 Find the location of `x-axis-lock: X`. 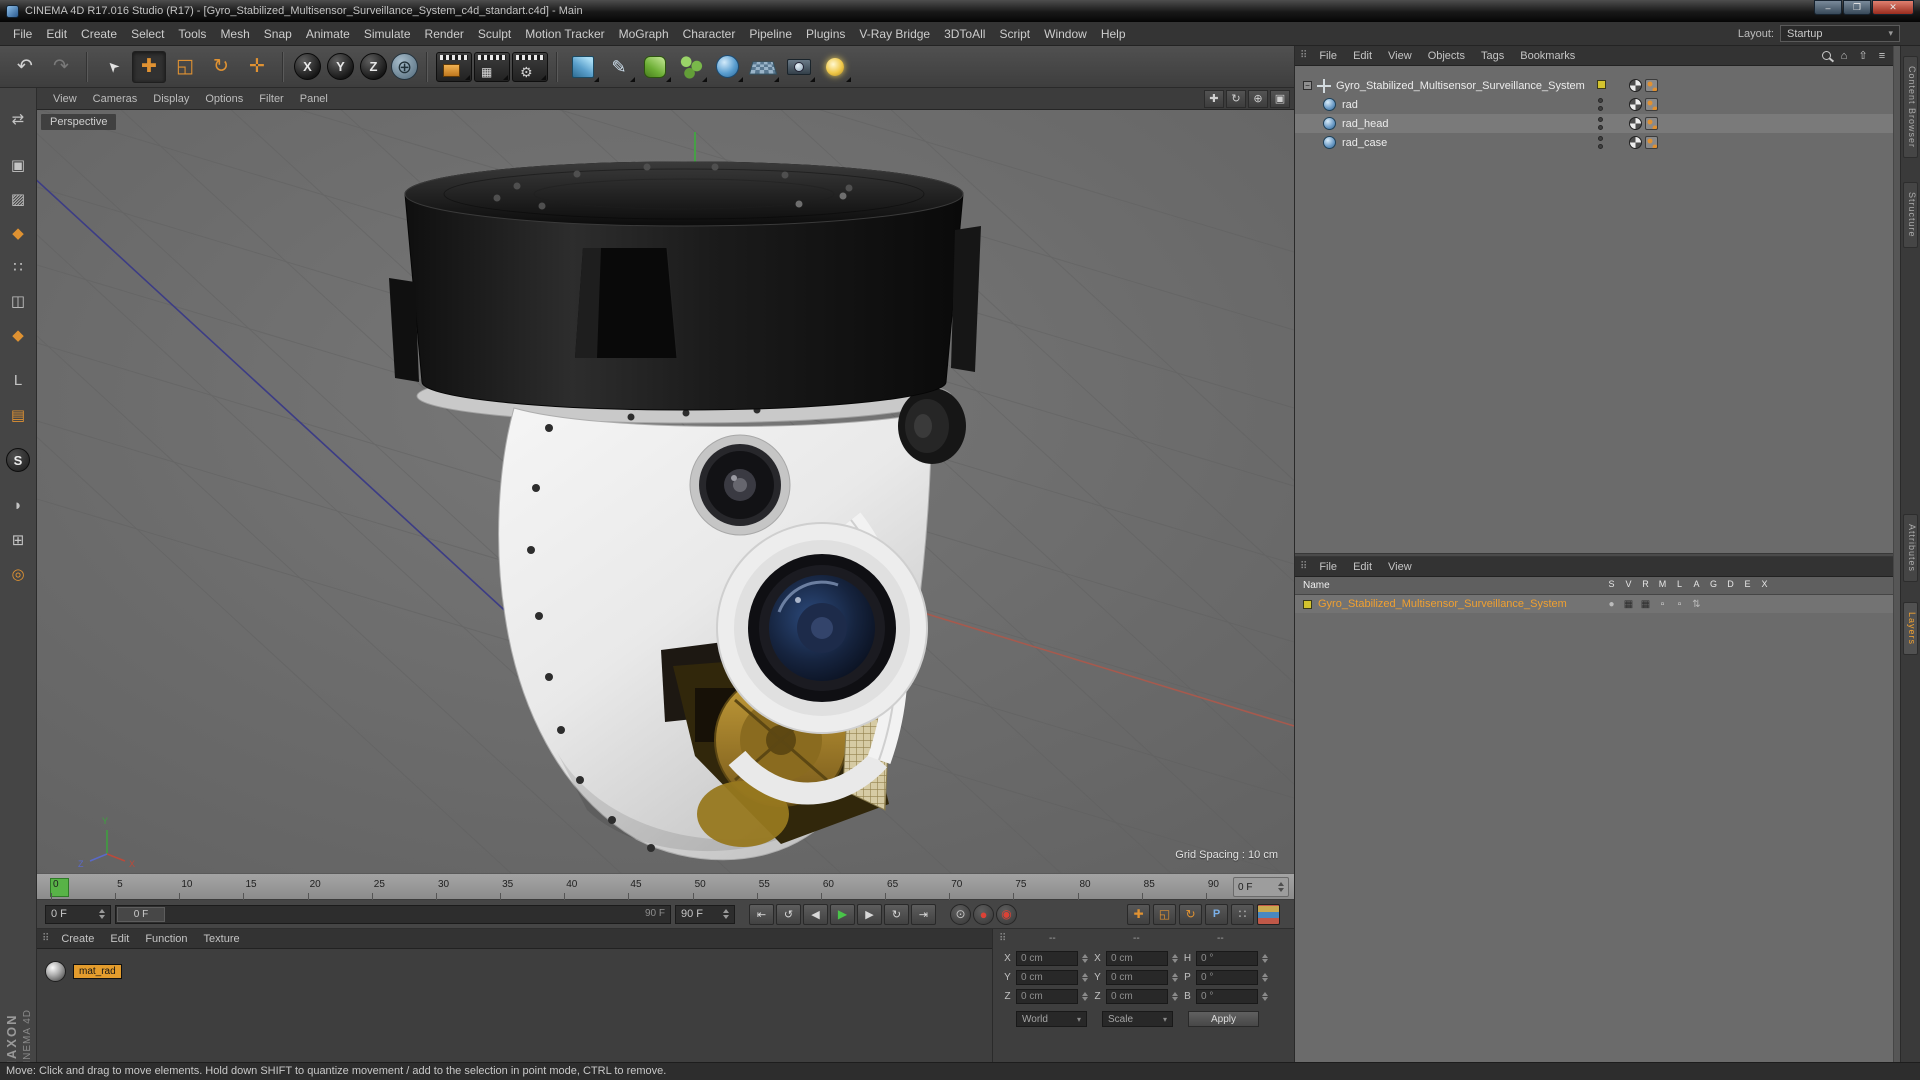

x-axis-lock: X is located at coordinates (307, 66).